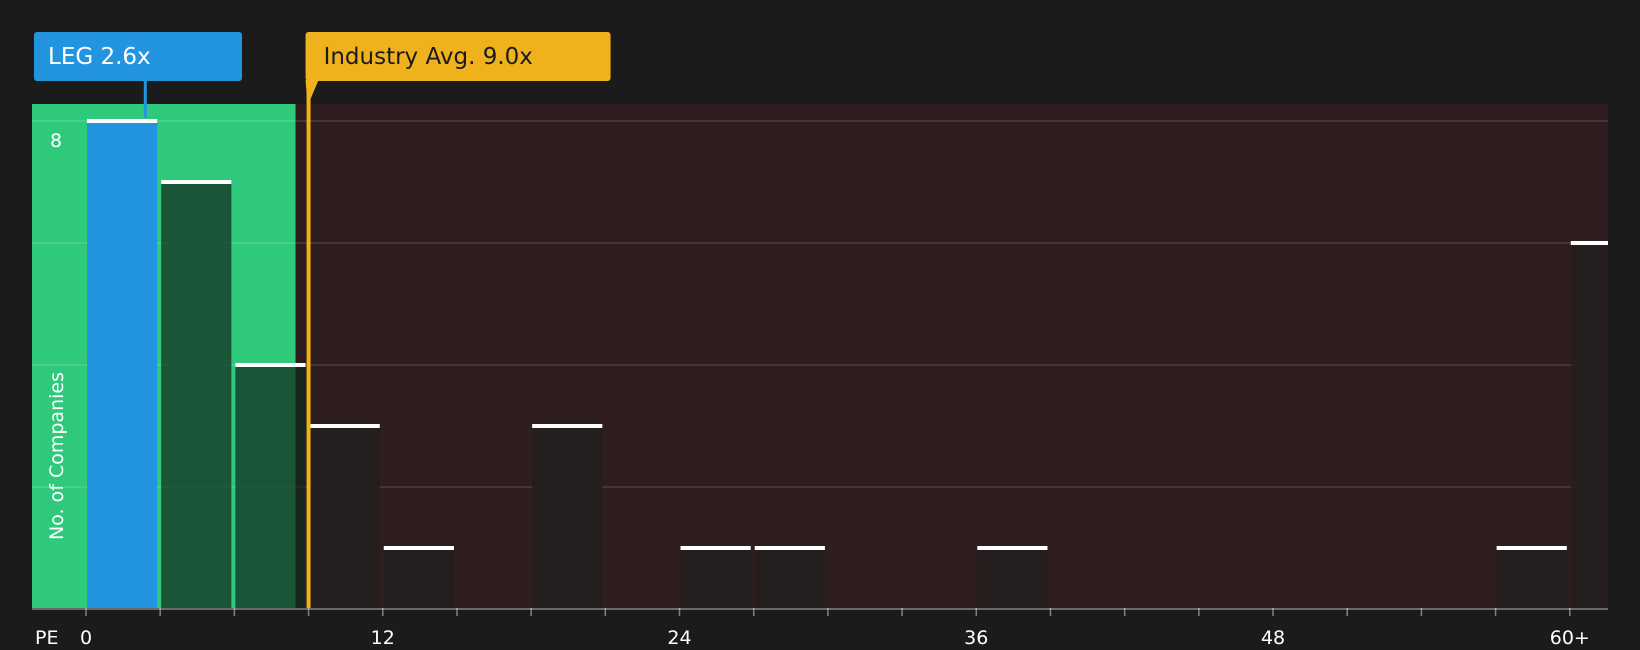 This screenshot has width=1640, height=650. Describe the element at coordinates (56, 141) in the screenshot. I see `y-tick-label: 8` at that location.